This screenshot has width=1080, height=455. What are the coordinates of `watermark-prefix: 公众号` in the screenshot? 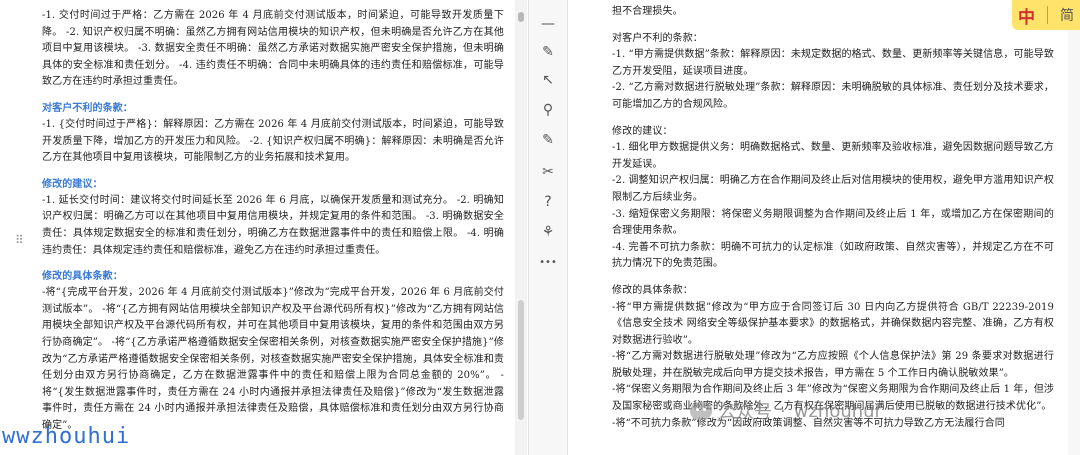 It's located at (745, 412).